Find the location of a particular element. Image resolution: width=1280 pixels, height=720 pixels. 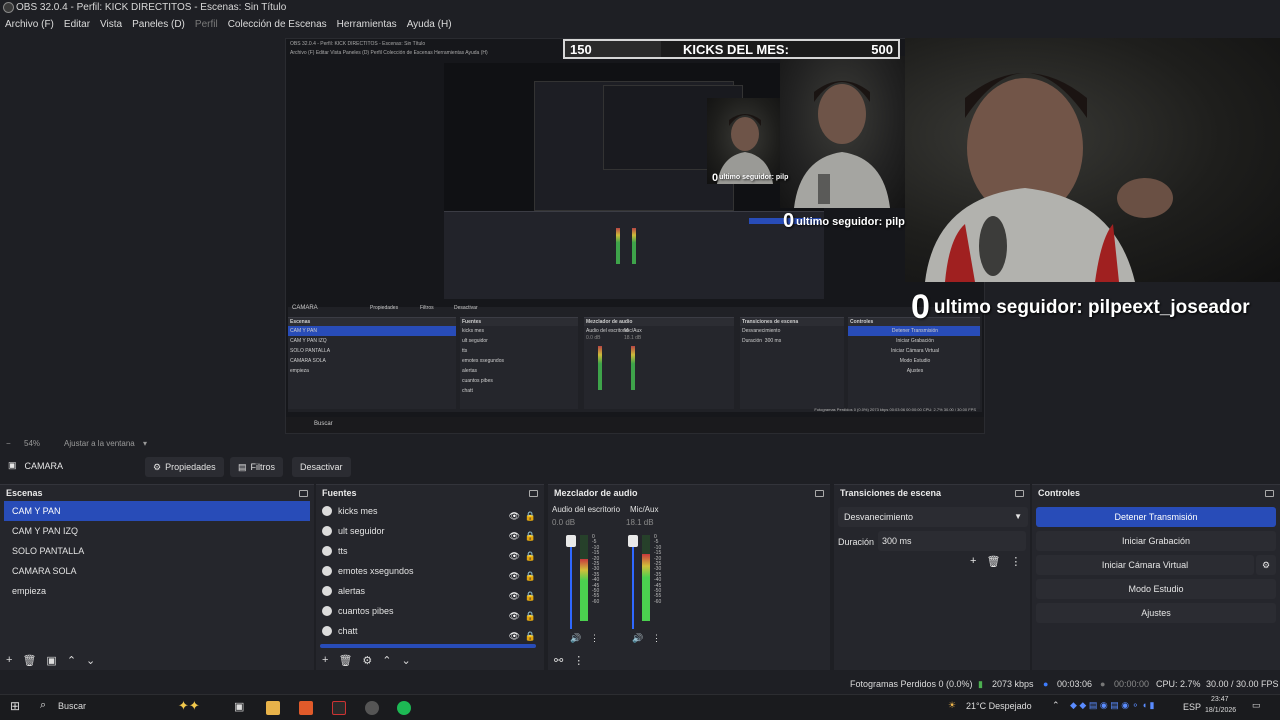

duration-value: 300 ms is located at coordinates (897, 541).